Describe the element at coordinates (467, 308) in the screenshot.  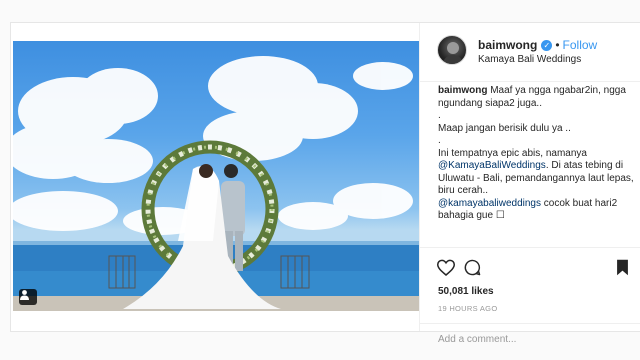
I see `post-timestamp: 19 HOURS AGO` at that location.